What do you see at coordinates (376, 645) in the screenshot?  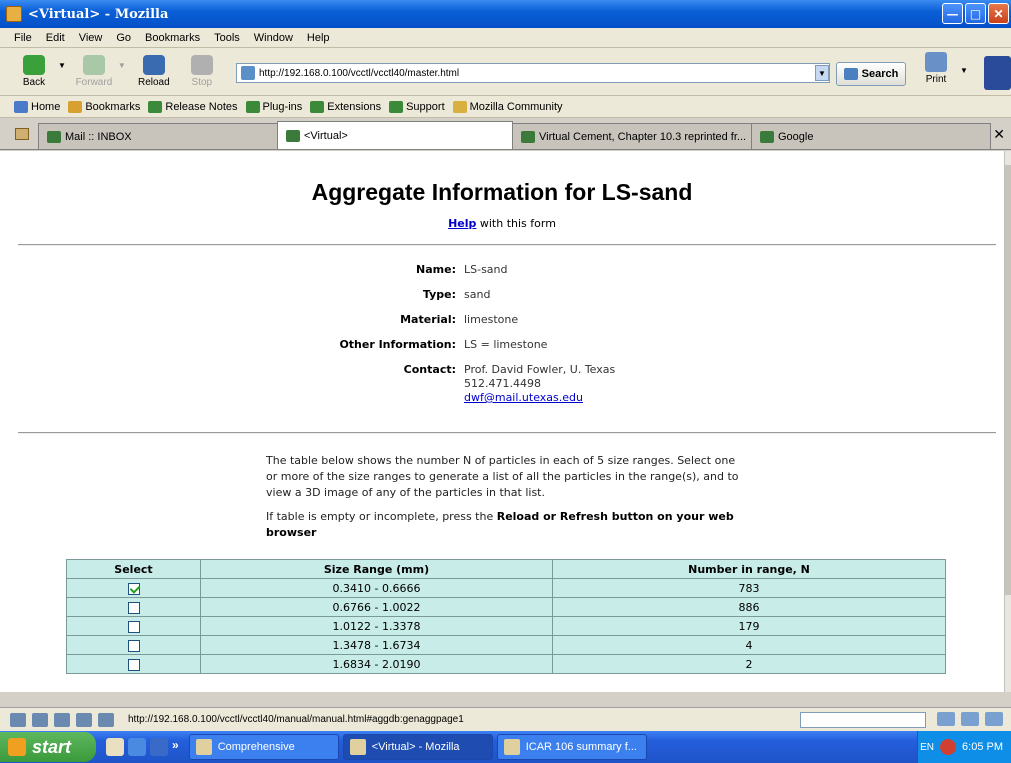 I see `size-range-cell: 1.3478 - 1.6734` at bounding box center [376, 645].